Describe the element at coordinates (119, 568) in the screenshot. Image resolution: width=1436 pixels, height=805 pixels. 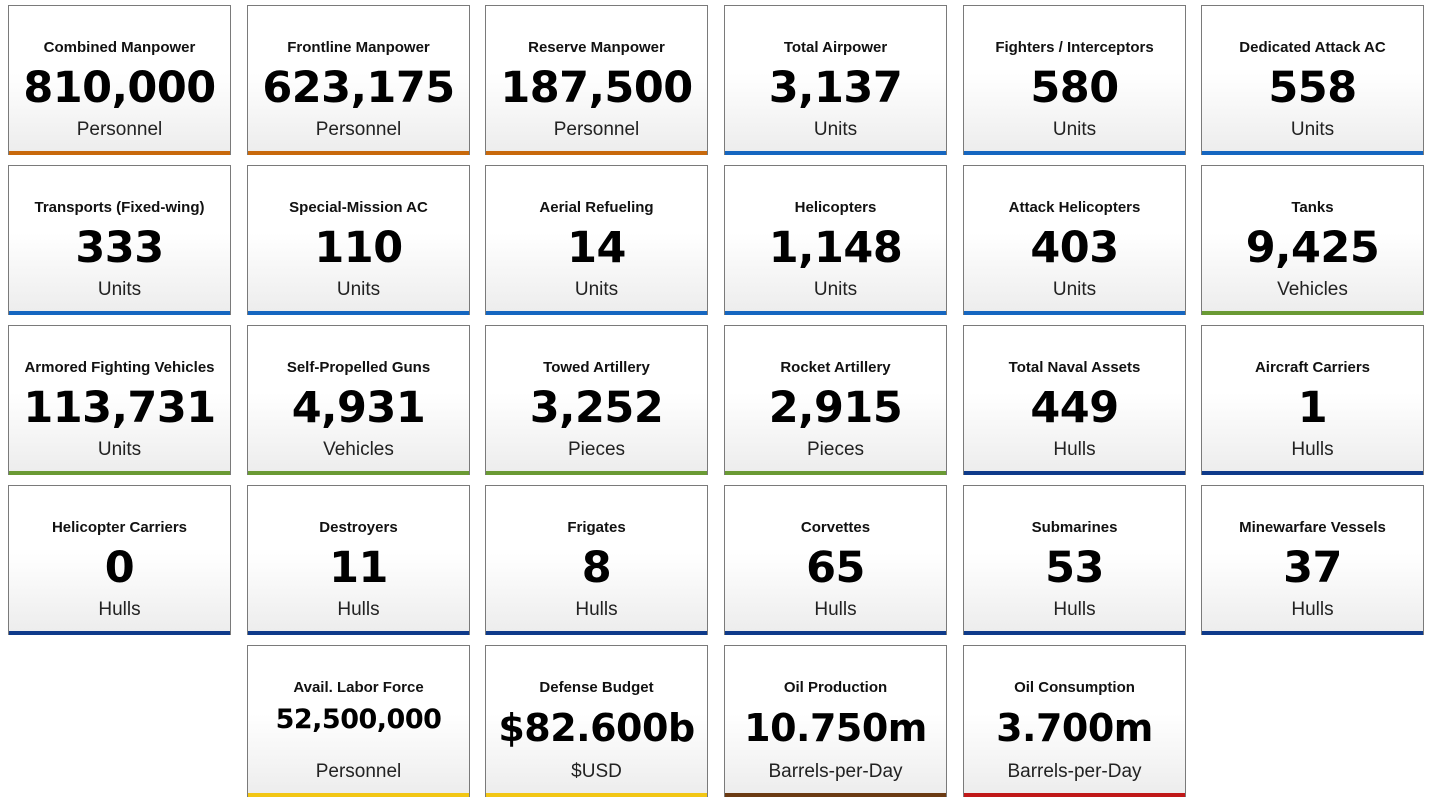
I see `stat-value: 0` at that location.